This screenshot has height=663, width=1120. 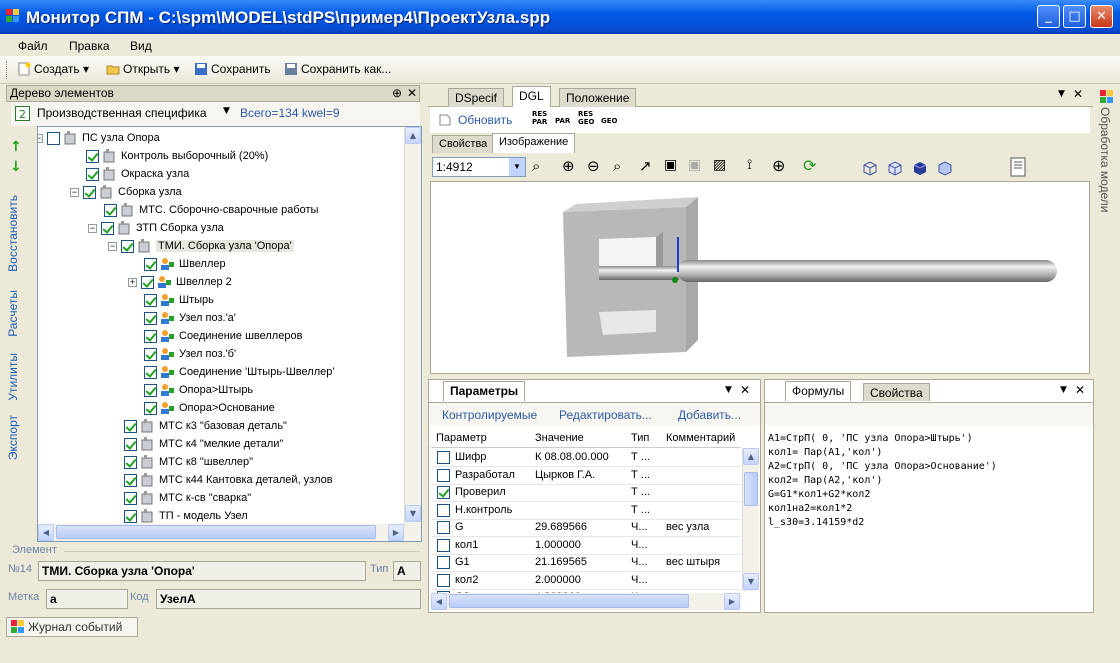 What do you see at coordinates (179, 300) in the screenshot?
I see `tree-node: Штырь` at bounding box center [179, 300].